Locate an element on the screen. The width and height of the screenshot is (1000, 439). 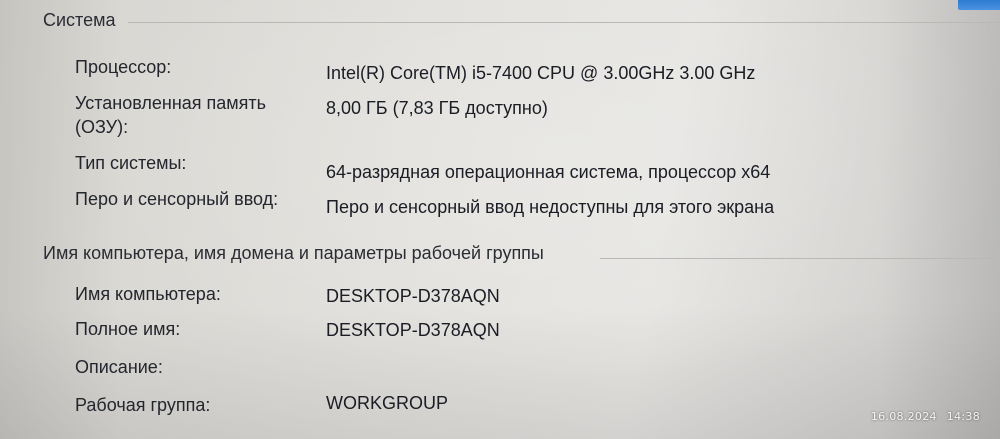
installed-memory-value: 8,00 ГБ (7,83 ГБ доступно) is located at coordinates (437, 108).